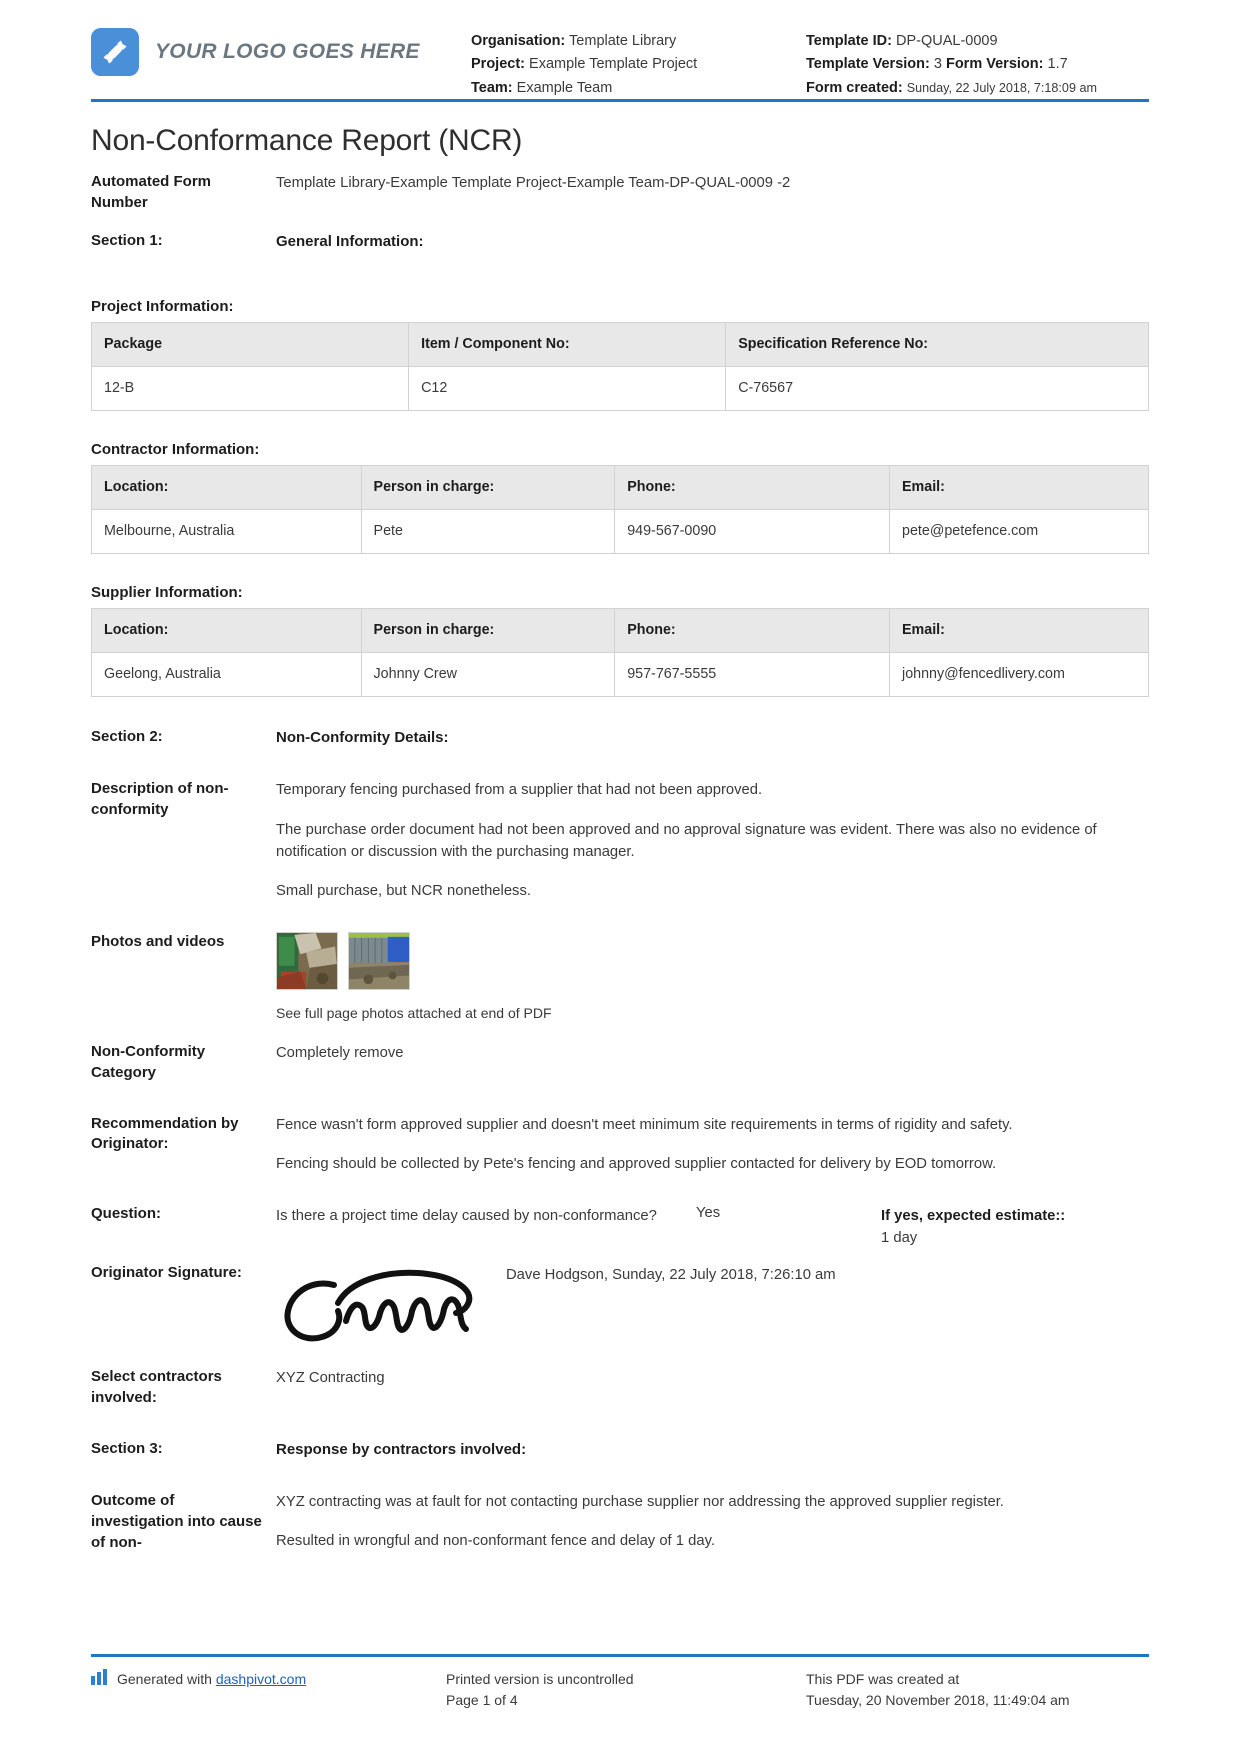  Describe the element at coordinates (951, 41) in the screenshot. I see `template-id-line: Template ID: DP-QUAL-0009` at that location.